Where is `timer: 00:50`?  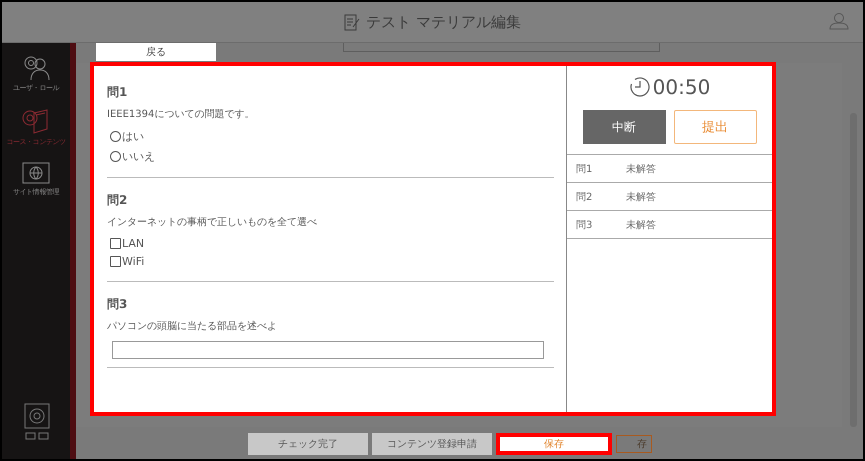 timer: 00:50 is located at coordinates (681, 87).